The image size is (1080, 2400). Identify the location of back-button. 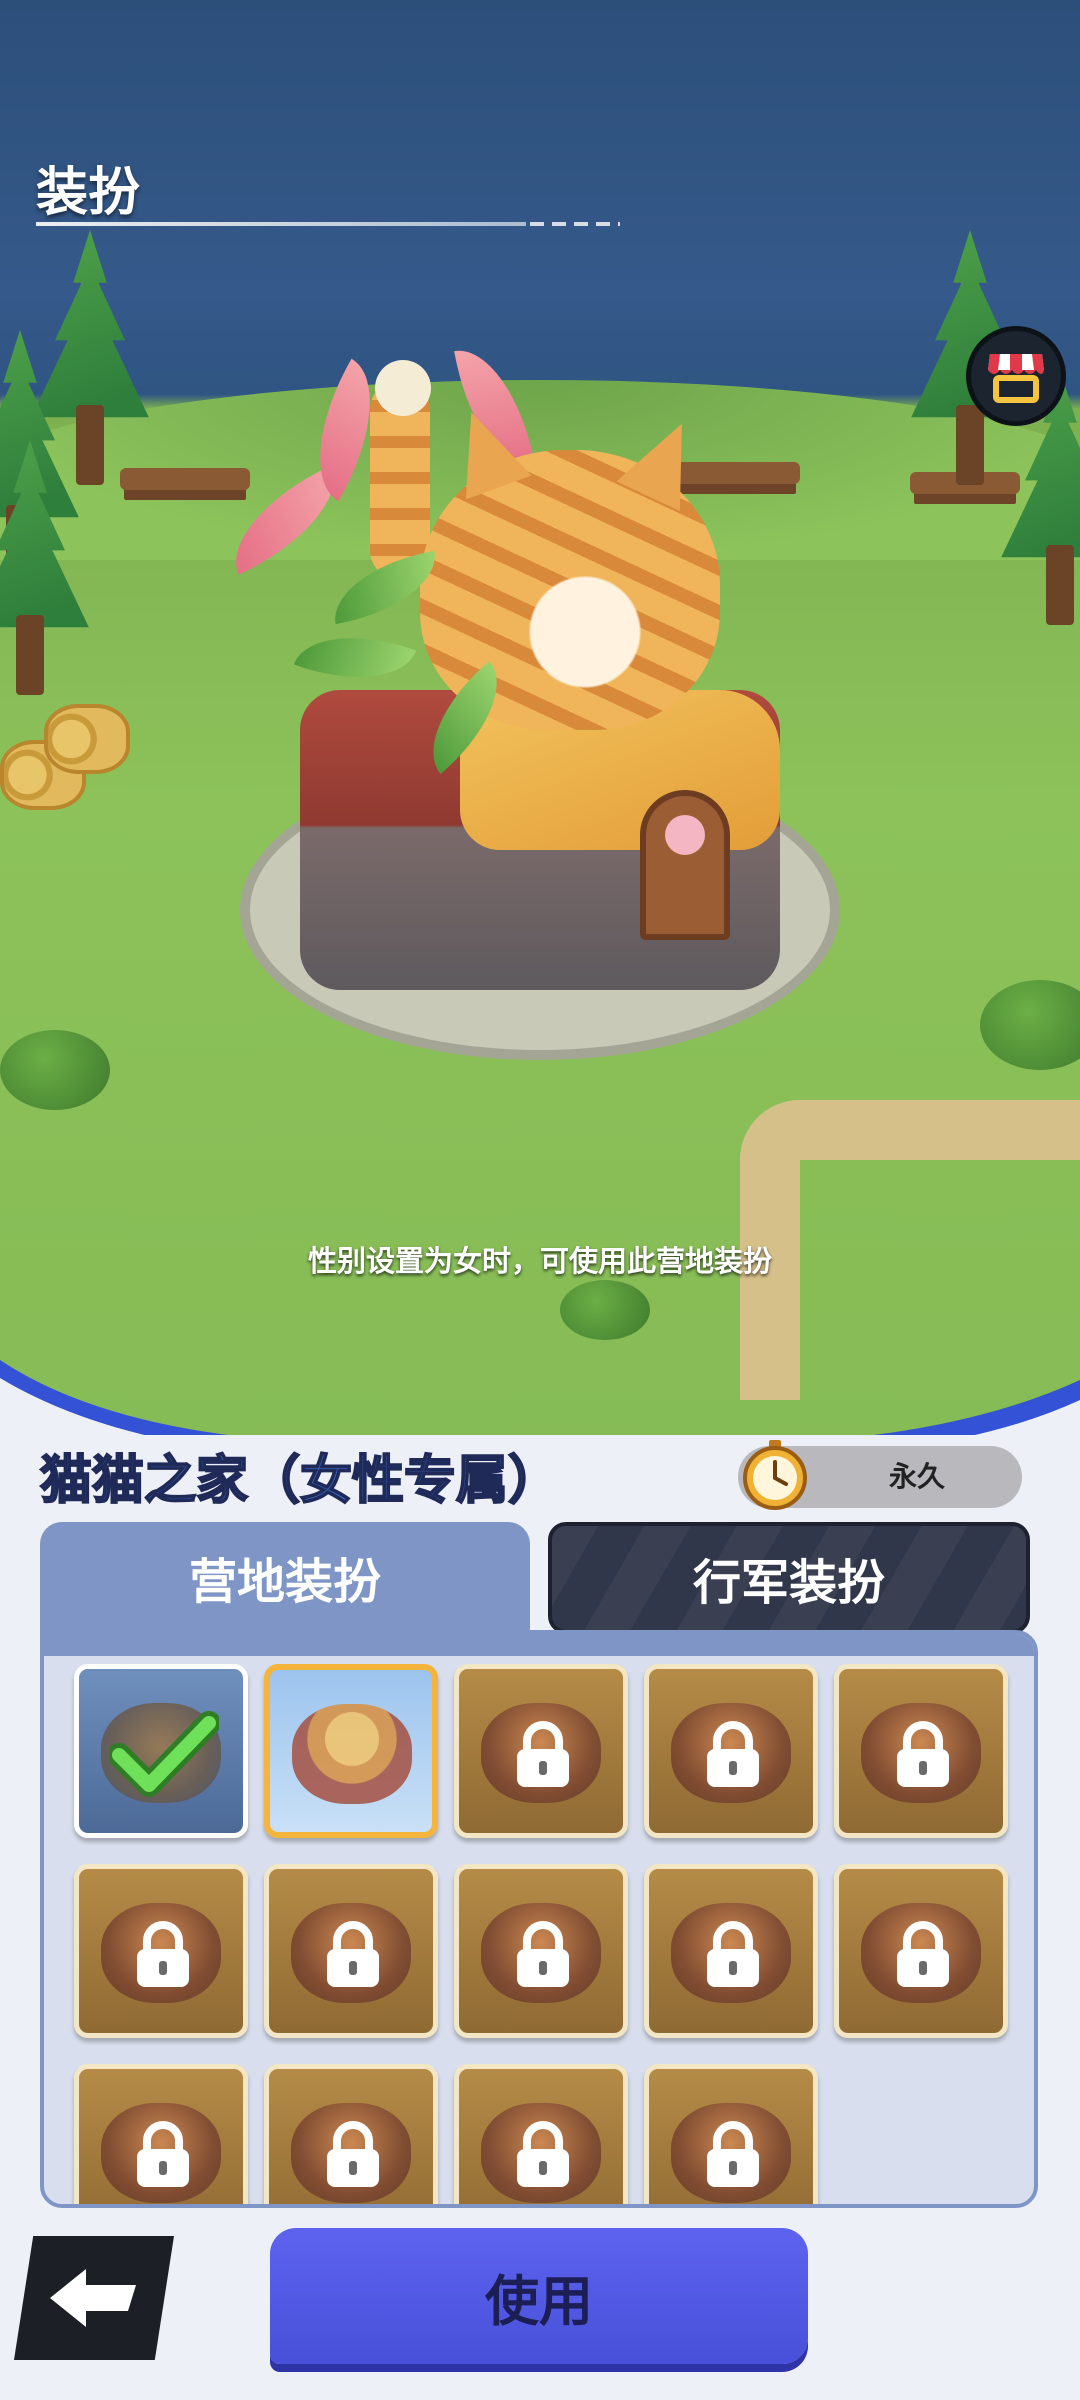
(94, 2298).